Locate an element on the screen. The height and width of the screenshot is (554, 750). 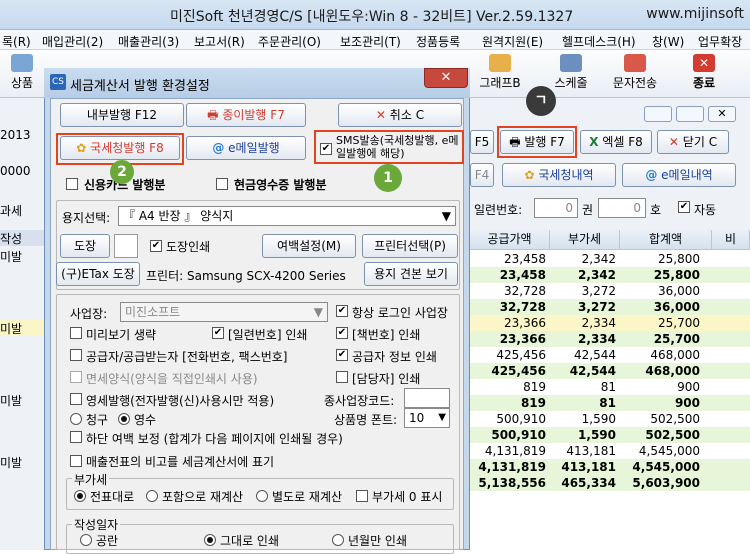
cell-total: 502,500 is located at coordinates (672, 435).